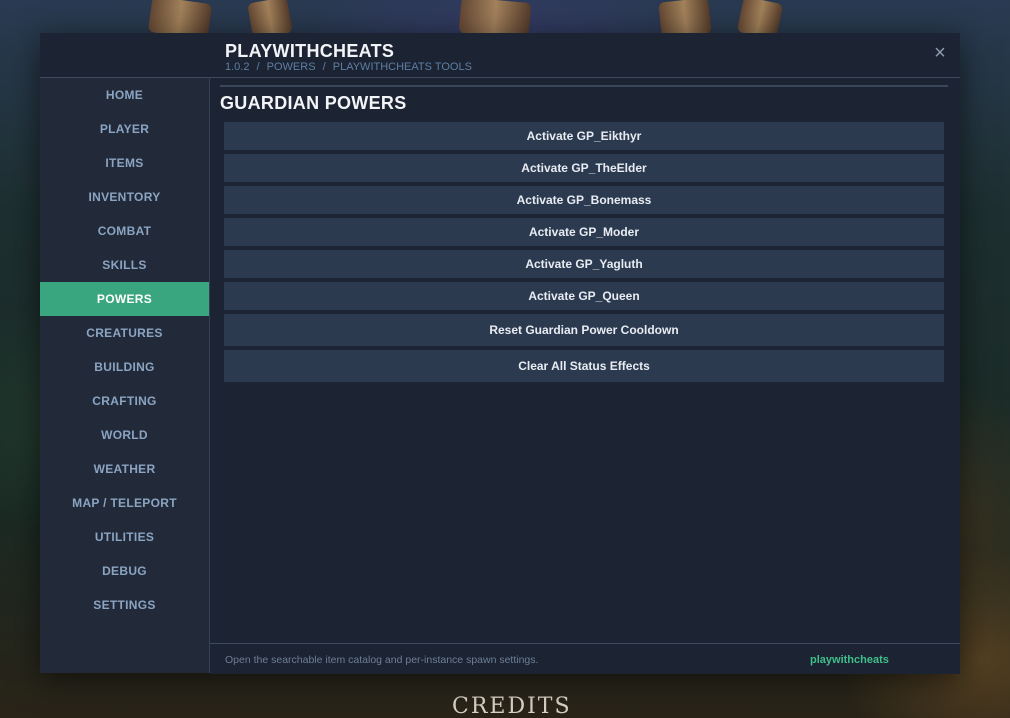 This screenshot has height=718, width=1010. What do you see at coordinates (124, 333) in the screenshot?
I see `sidebar-item-creatures: CREATURES` at bounding box center [124, 333].